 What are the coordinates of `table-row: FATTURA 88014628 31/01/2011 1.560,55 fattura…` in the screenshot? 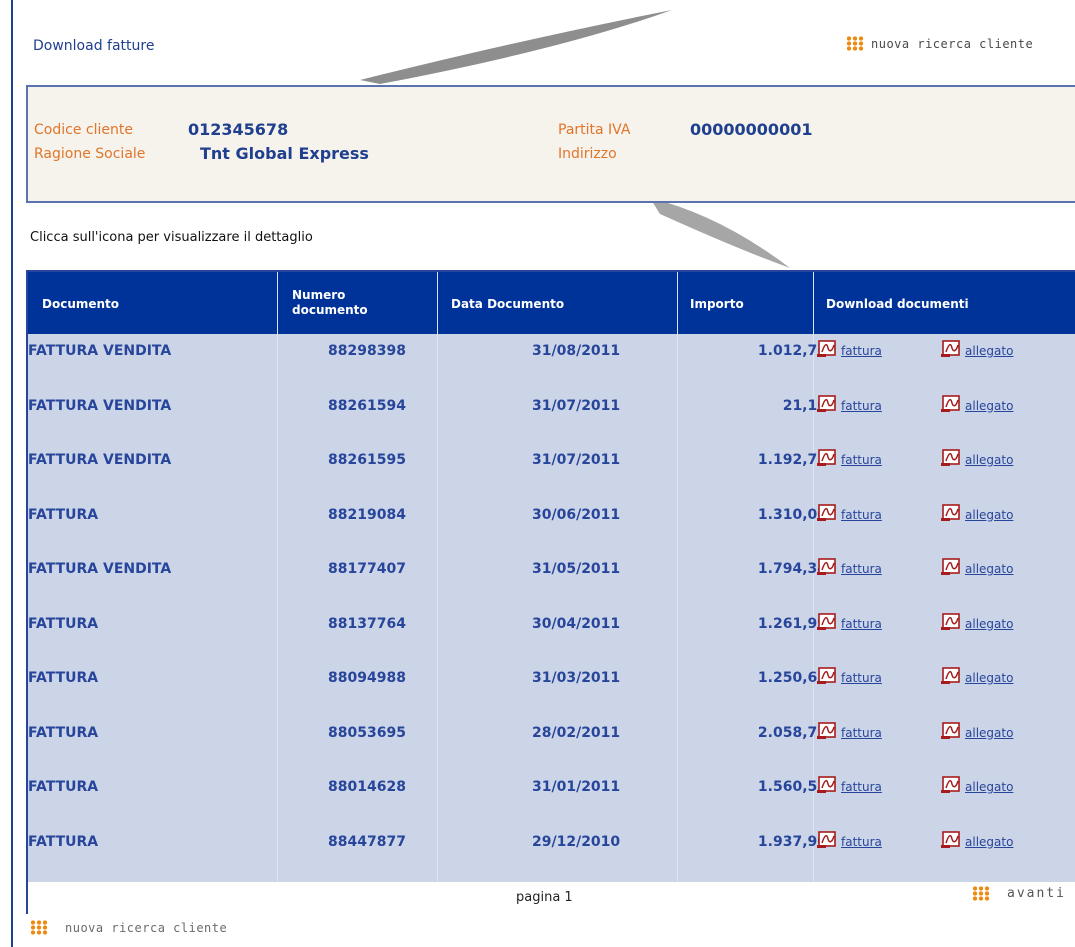 It's located at (551, 801).